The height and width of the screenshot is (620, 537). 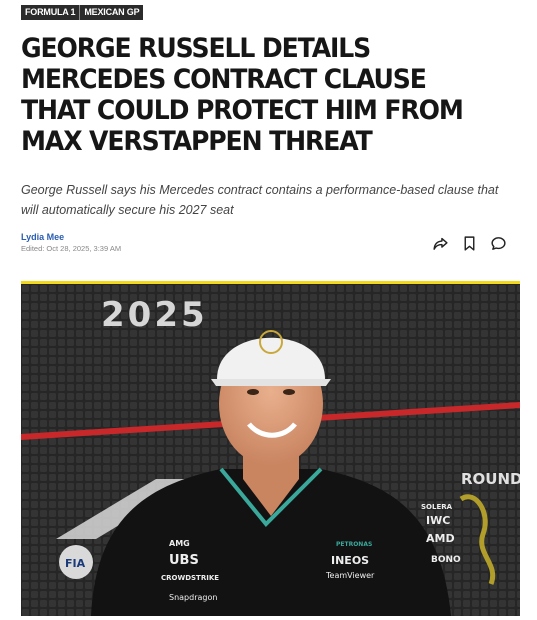 What do you see at coordinates (446, 560) in the screenshot?
I see `sponsor-bono: BONO` at bounding box center [446, 560].